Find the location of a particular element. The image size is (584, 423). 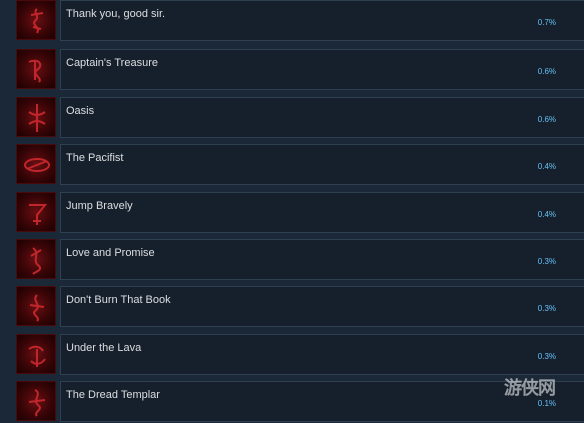

achievement-name: Love and Promise is located at coordinates (110, 253).